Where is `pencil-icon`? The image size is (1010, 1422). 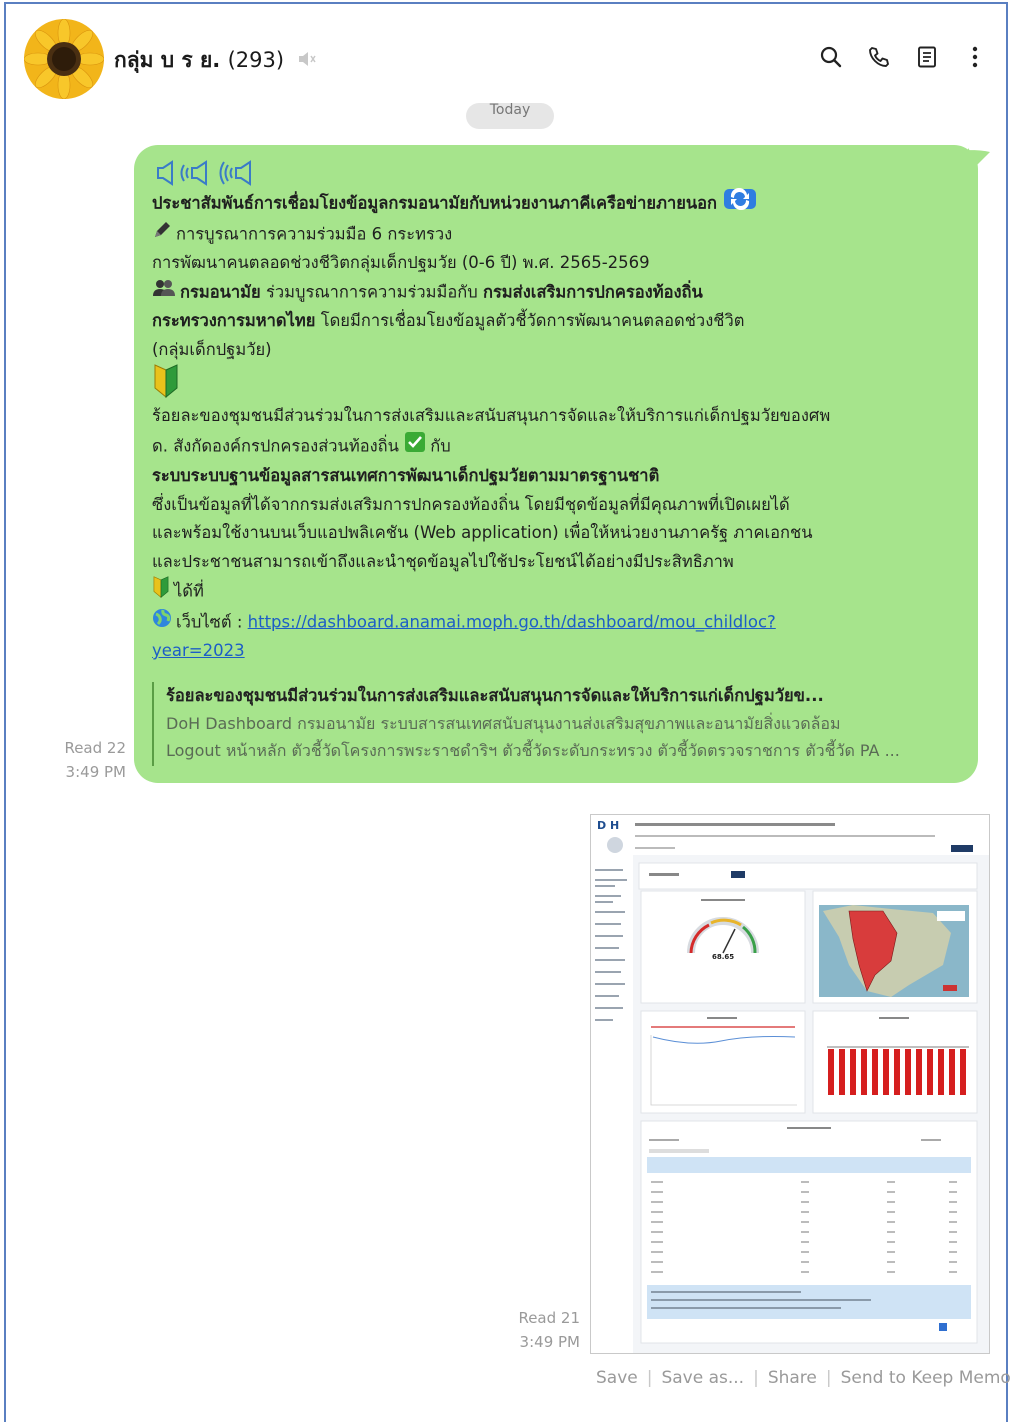
pencil-icon is located at coordinates (162, 235).